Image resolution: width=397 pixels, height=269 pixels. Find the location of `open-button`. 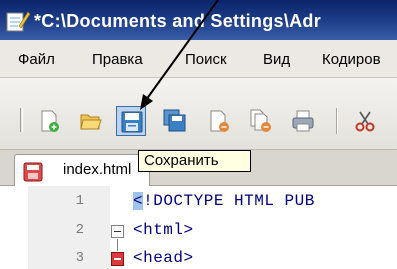

open-button is located at coordinates (91, 121).